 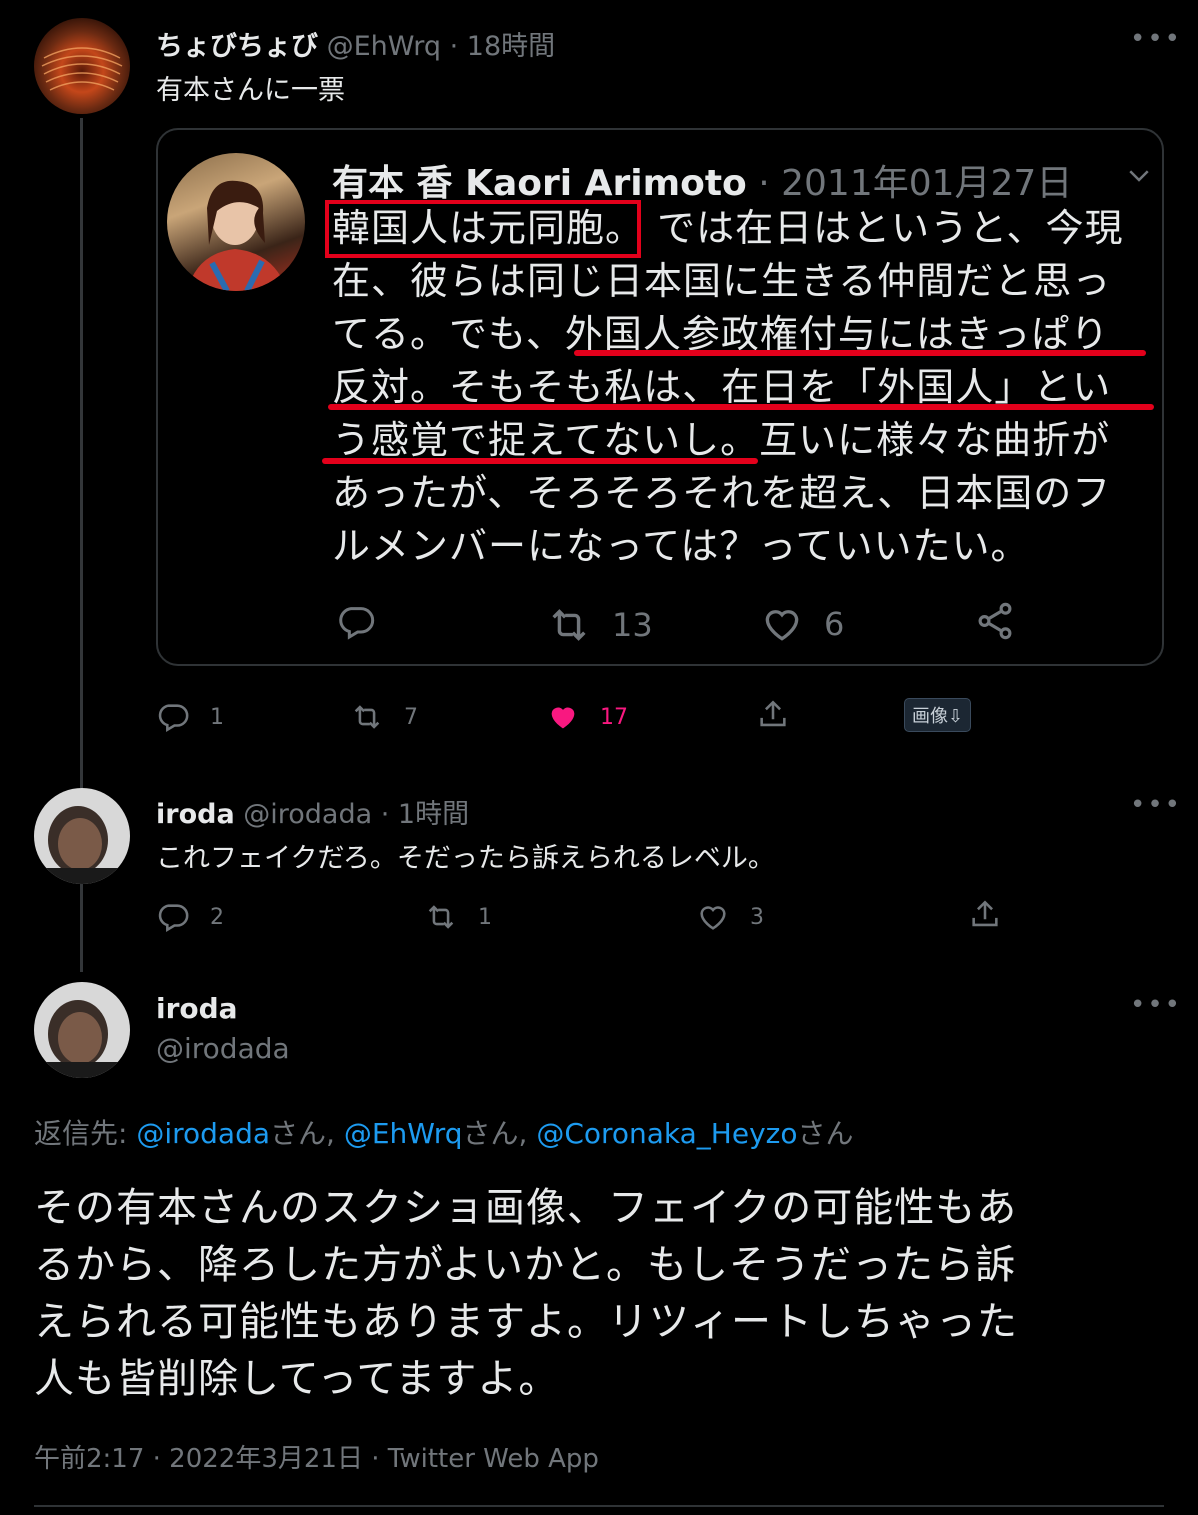 What do you see at coordinates (681, 546) in the screenshot?
I see `quote-line: ルメンバーになっては？っていいたい。` at bounding box center [681, 546].